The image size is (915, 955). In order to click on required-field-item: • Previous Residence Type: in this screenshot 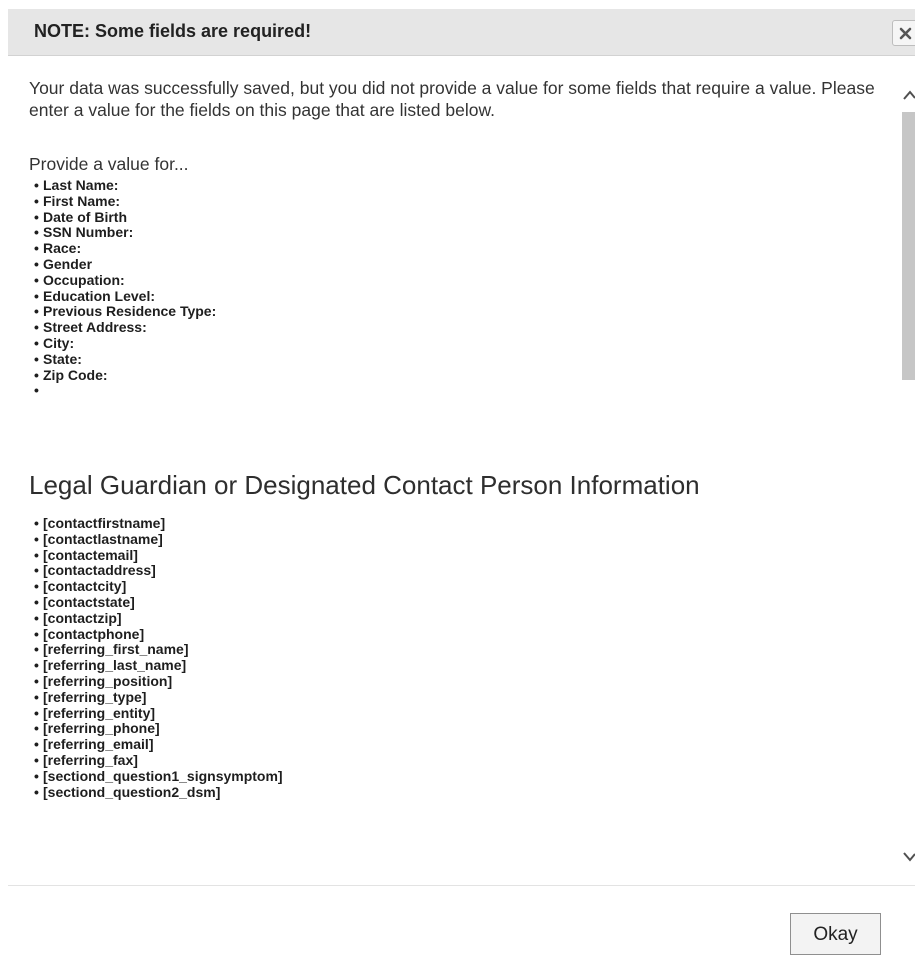, I will do `click(125, 311)`.